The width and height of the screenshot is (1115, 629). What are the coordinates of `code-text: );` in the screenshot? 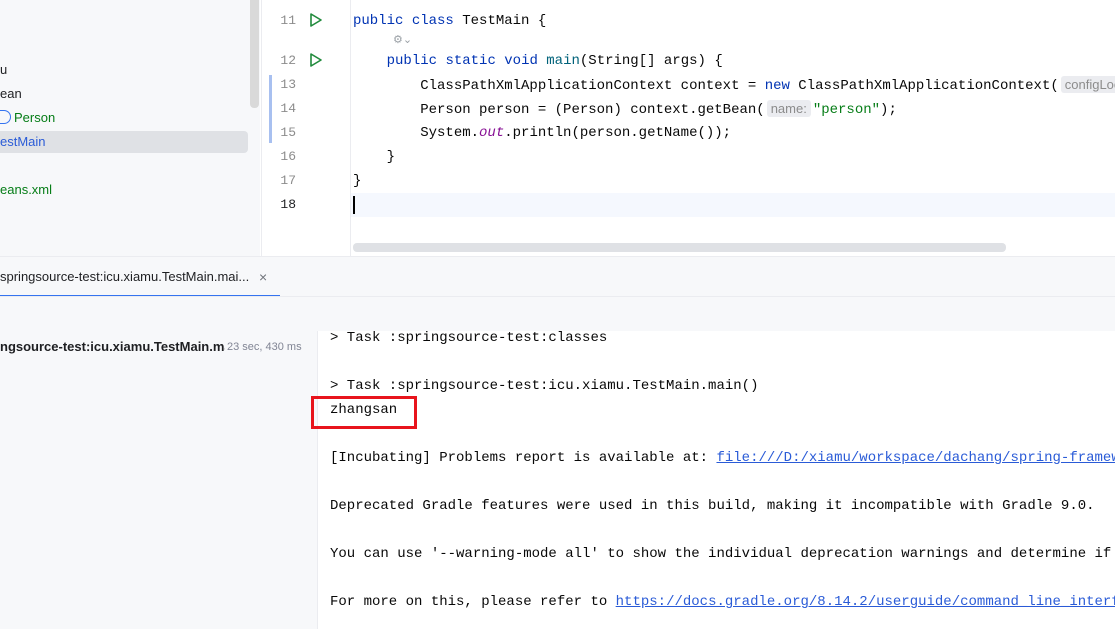 It's located at (888, 110).